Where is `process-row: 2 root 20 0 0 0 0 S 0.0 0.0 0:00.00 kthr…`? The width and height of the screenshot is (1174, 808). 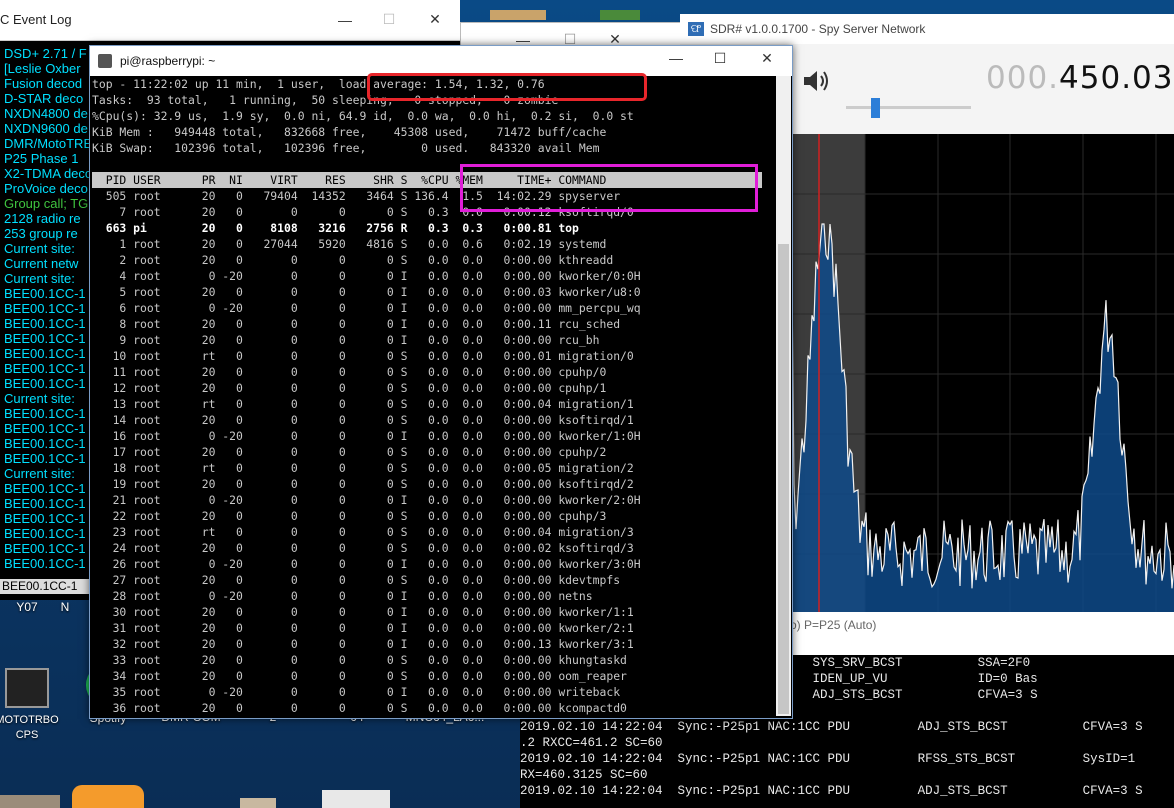 process-row: 2 root 20 0 0 0 0 S 0.0 0.0 0:00.00 kthr… is located at coordinates (353, 260).